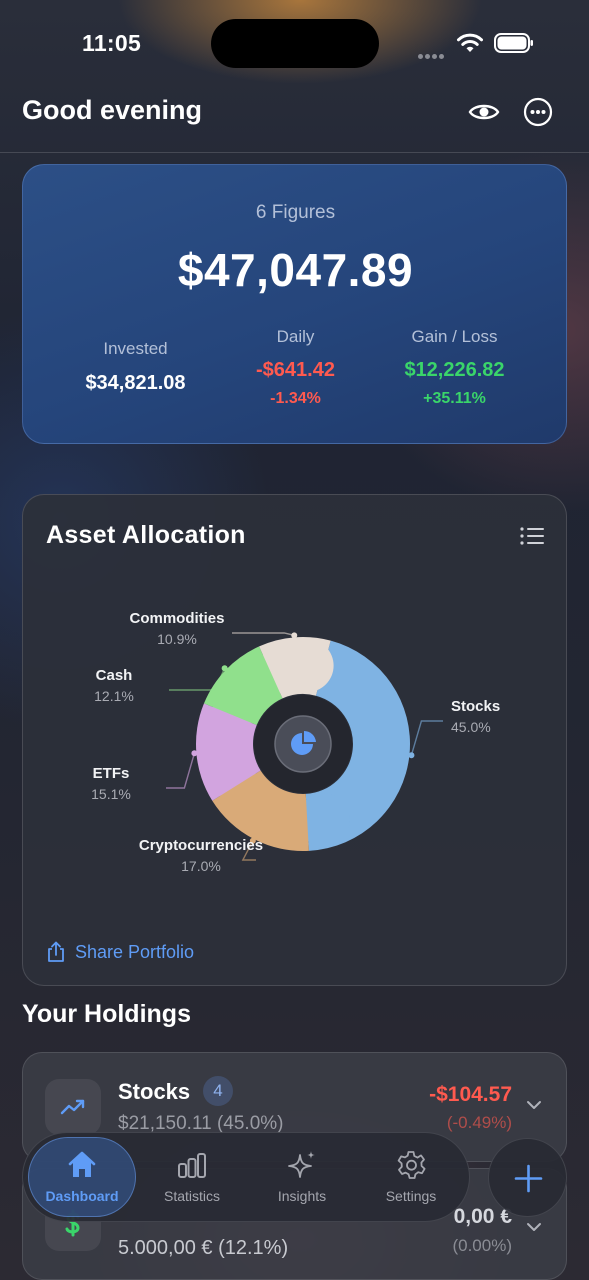  I want to click on cellular-signal-icon, so click(433, 52).